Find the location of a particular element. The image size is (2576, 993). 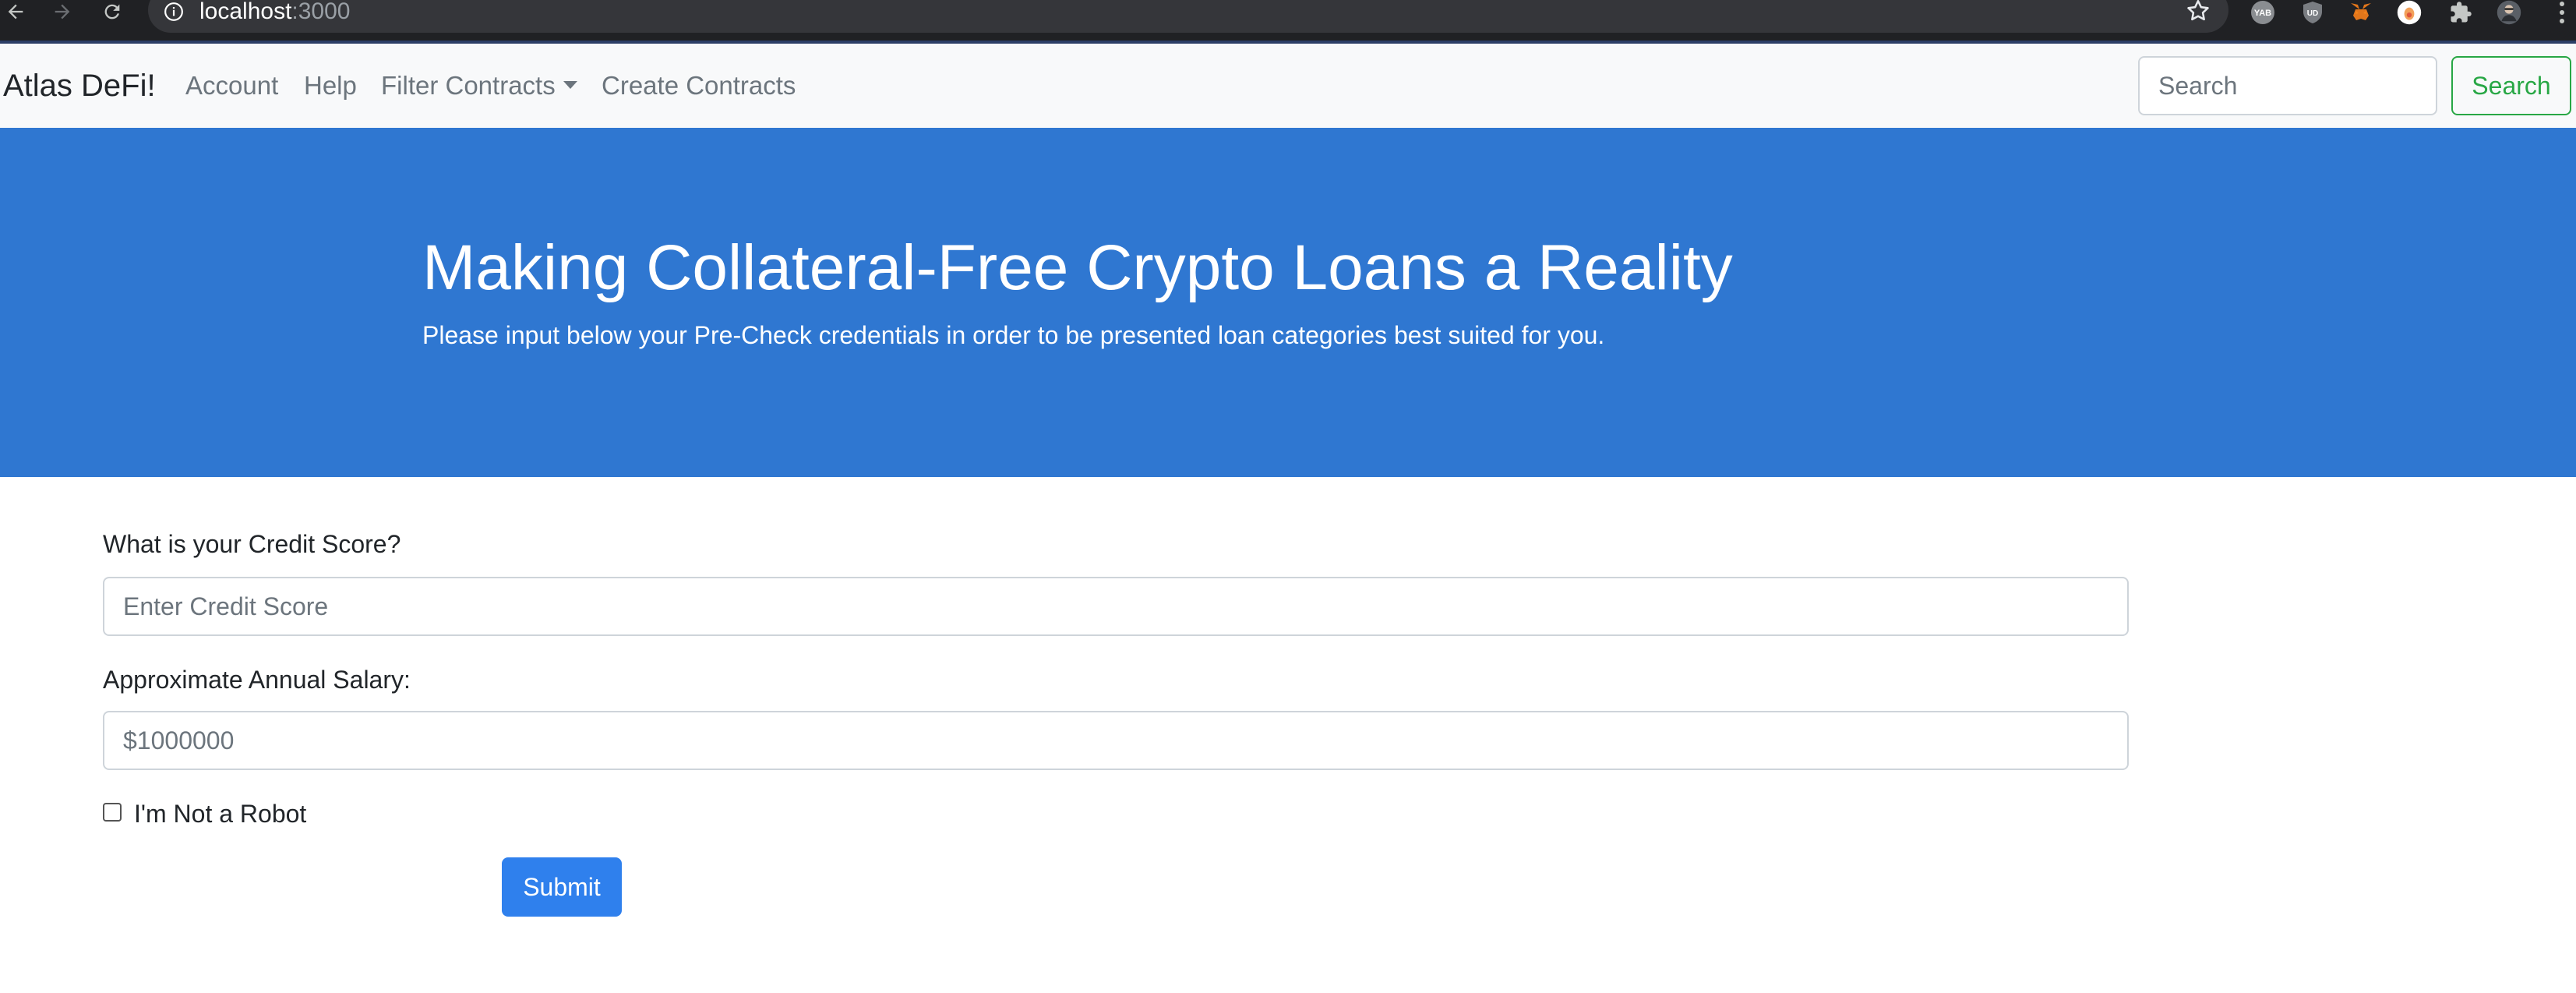

salary-input is located at coordinates (1116, 741).